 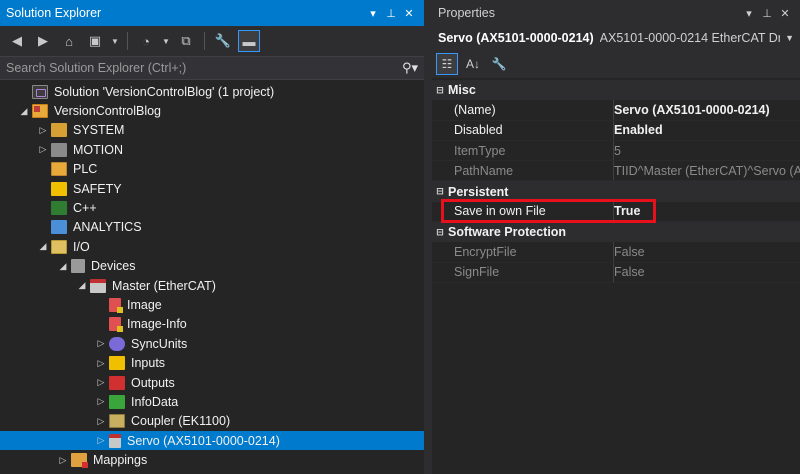 What do you see at coordinates (212, 304) in the screenshot?
I see `tree-item: Image` at bounding box center [212, 304].